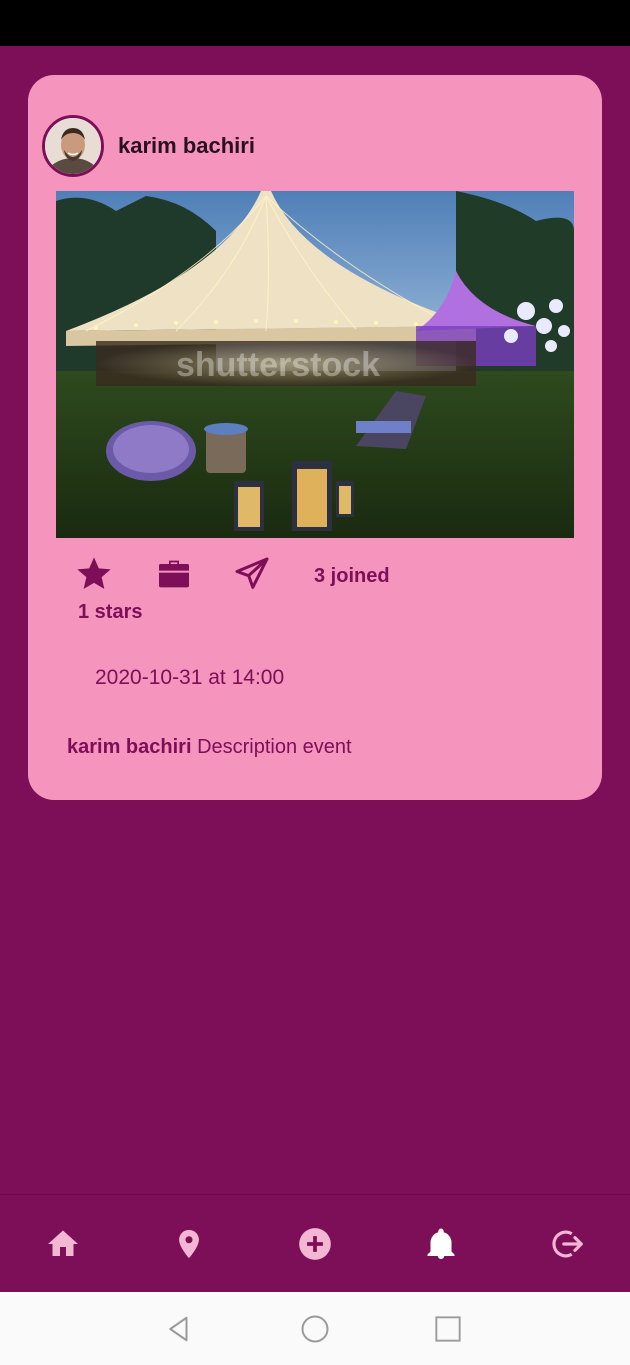  I want to click on nav-location, so click(189, 1244).